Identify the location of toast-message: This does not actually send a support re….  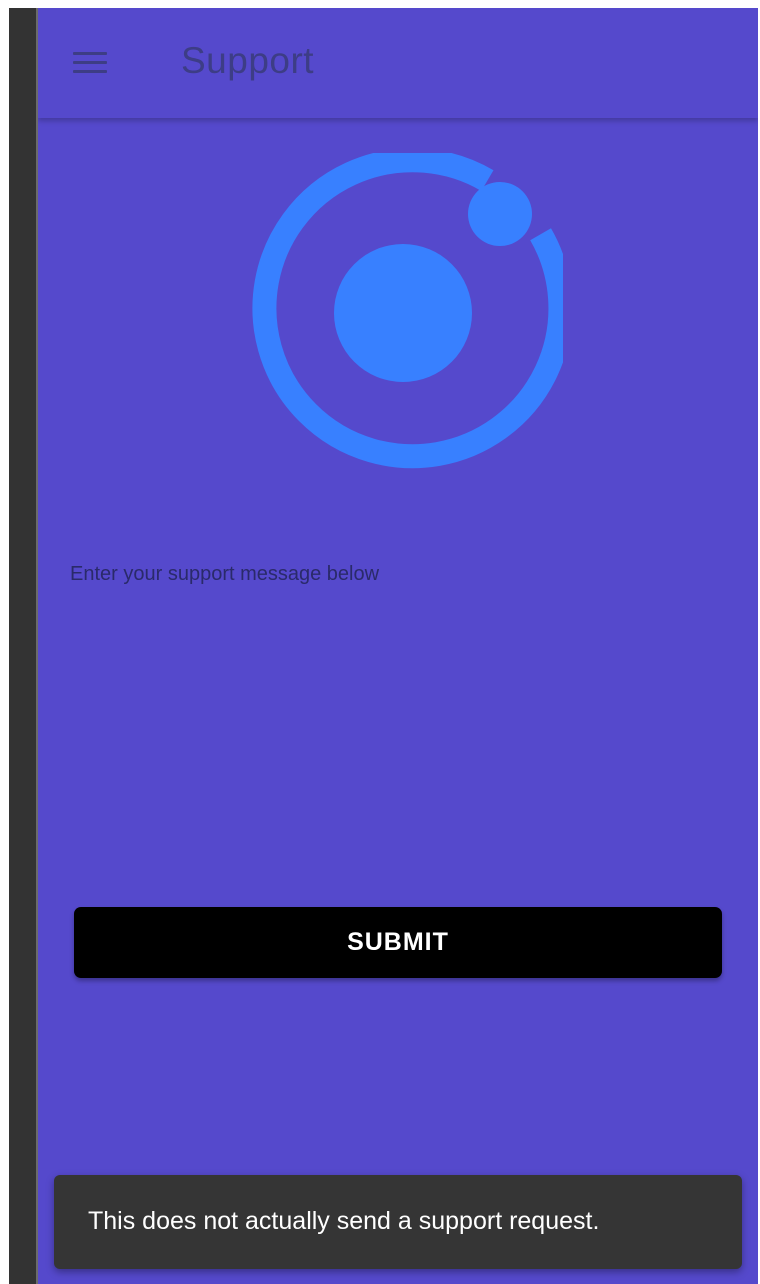
(344, 1221).